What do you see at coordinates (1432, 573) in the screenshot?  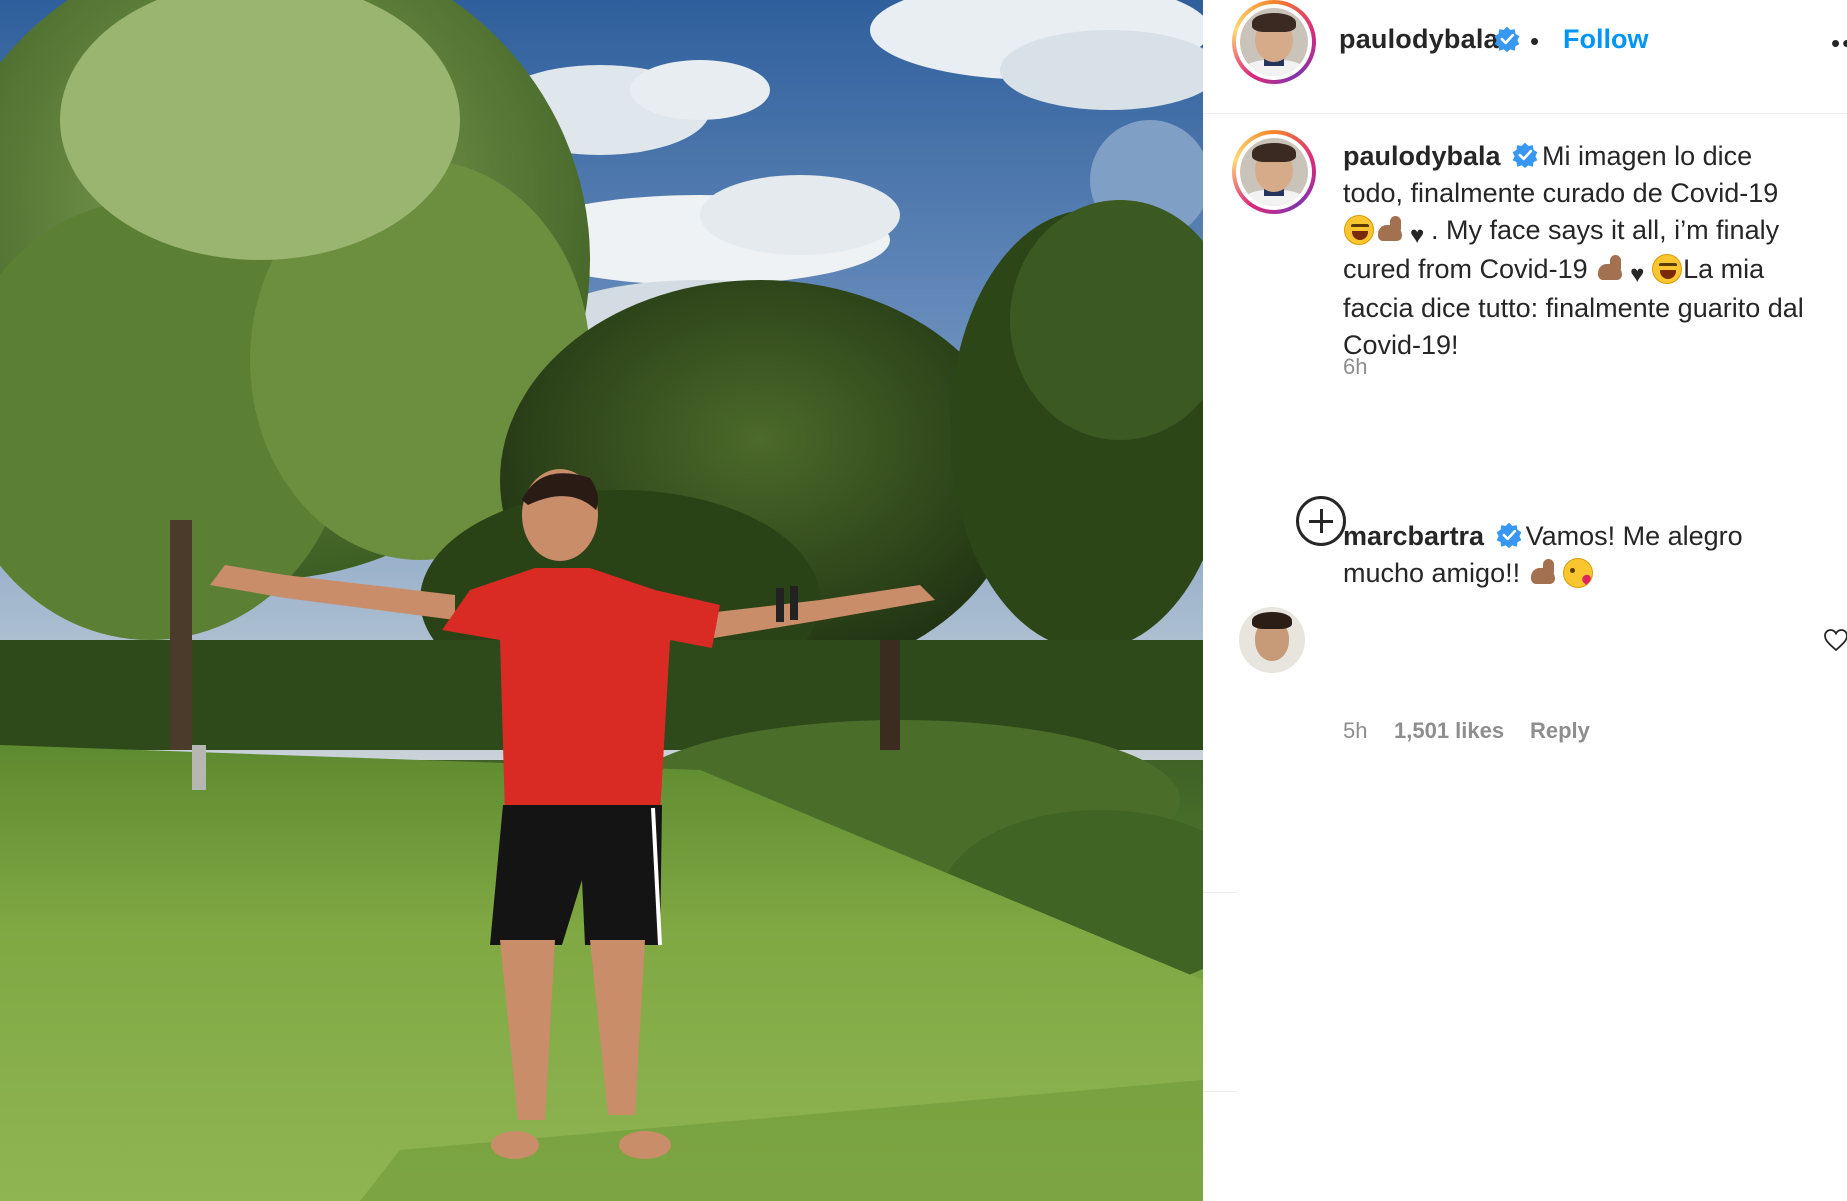 I see `comment-line-2: mucho amigo!!` at bounding box center [1432, 573].